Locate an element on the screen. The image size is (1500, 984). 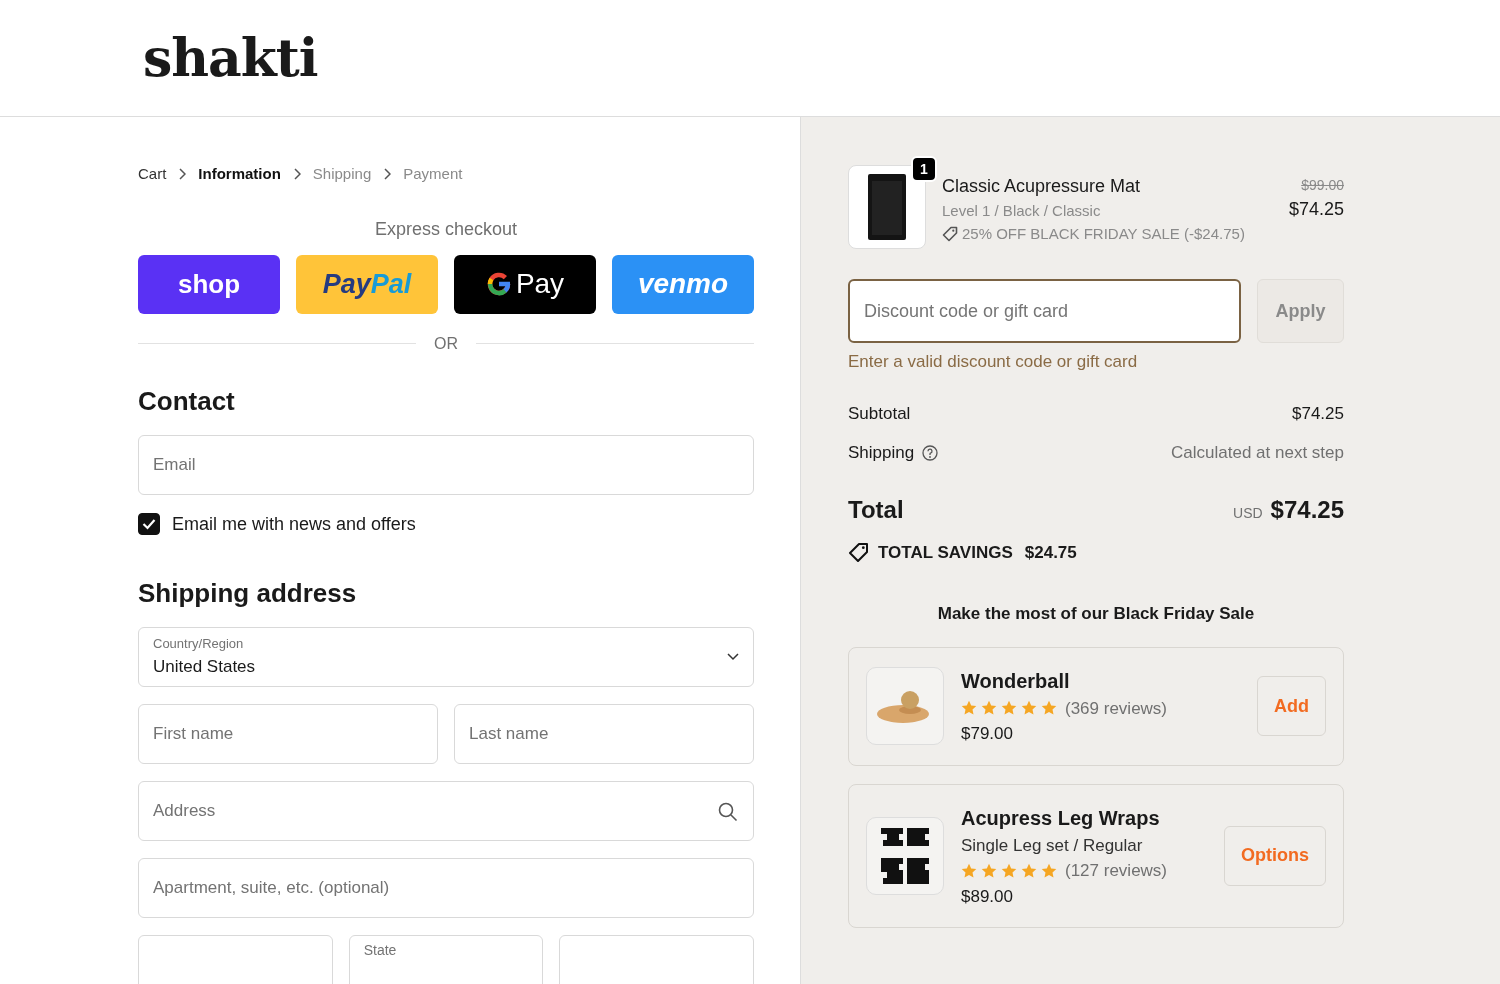
mat-drawing is located at coordinates (887, 207).